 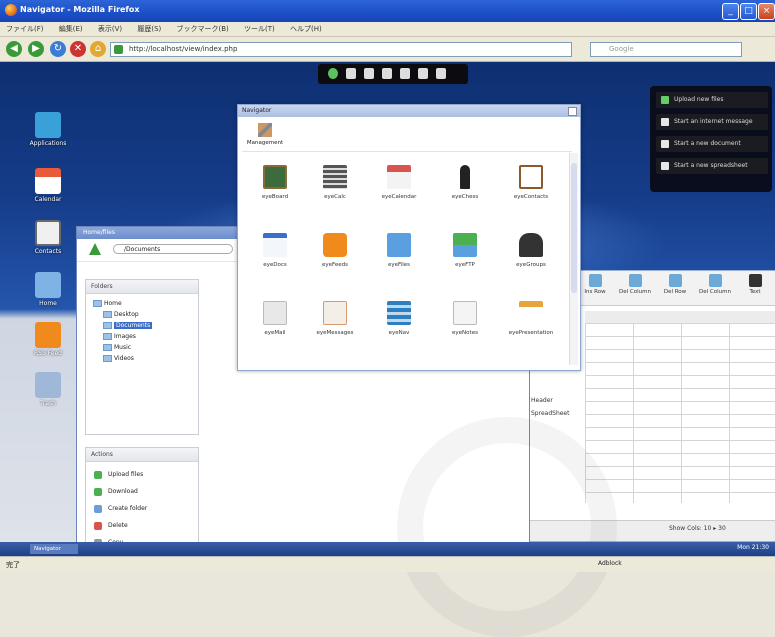 What do you see at coordinates (712, 122) in the screenshot?
I see `action-internet-message: Start an internet message` at bounding box center [712, 122].